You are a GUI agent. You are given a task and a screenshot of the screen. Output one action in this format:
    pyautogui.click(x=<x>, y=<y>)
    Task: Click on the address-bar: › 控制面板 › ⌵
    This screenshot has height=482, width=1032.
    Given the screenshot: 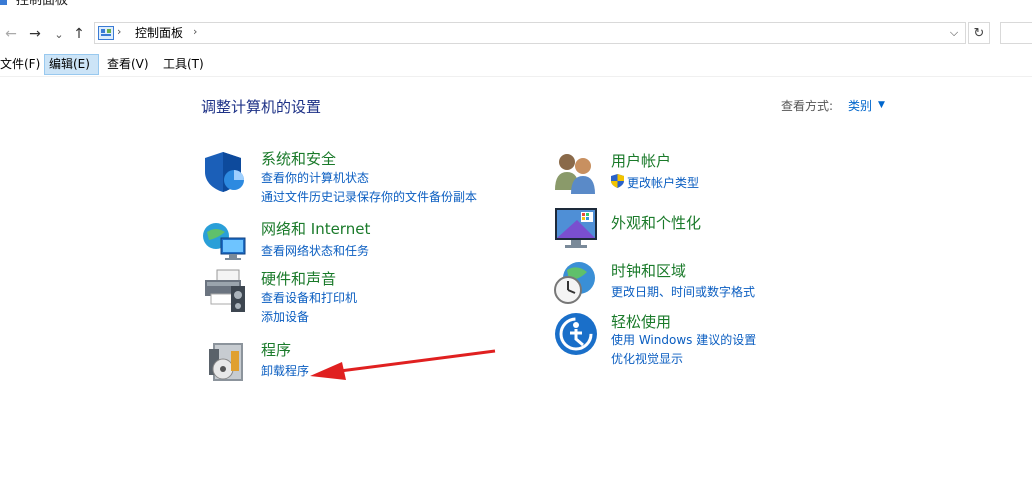 What is the action you would take?
    pyautogui.click(x=530, y=33)
    